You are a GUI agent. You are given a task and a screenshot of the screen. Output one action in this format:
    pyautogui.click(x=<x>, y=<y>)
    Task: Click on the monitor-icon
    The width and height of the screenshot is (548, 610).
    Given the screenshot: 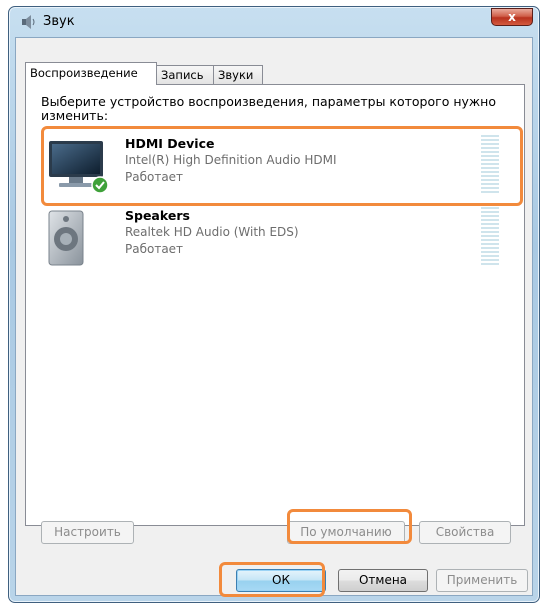 What is the action you would take?
    pyautogui.click(x=79, y=167)
    